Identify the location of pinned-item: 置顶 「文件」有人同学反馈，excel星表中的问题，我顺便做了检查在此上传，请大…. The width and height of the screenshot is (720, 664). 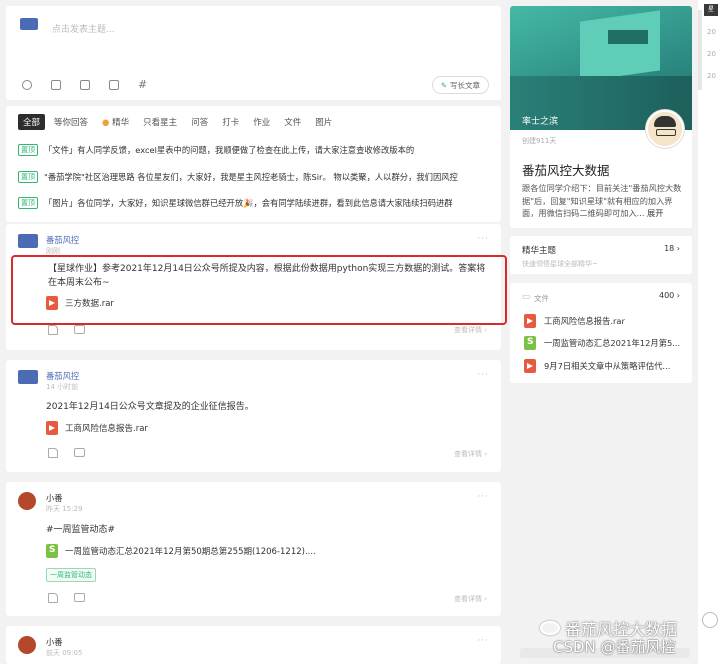
(258, 150).